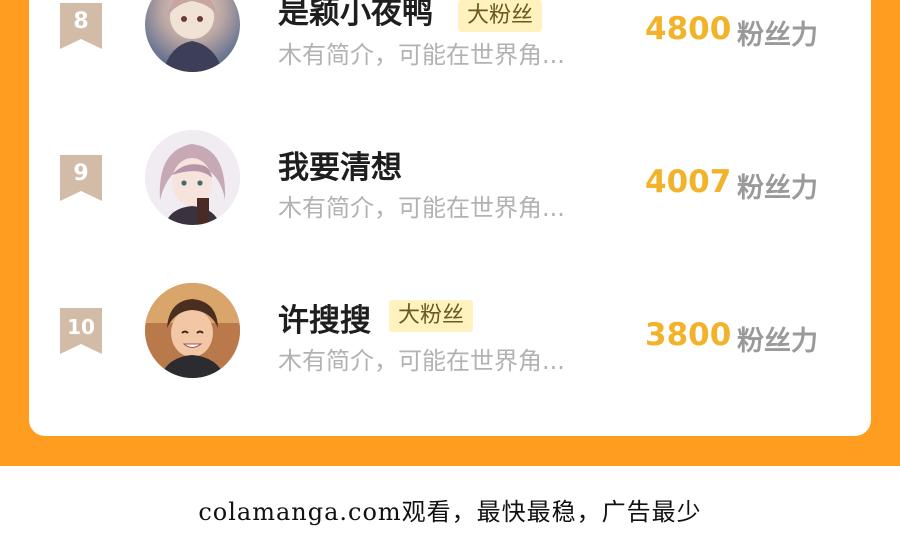  Describe the element at coordinates (450, 512) in the screenshot. I see `site-watermark-text: colamanga.com观看，最快最稳，广告最少` at that location.